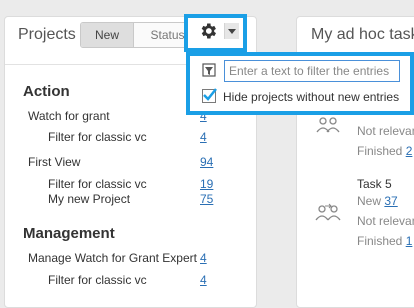 Image resolution: width=414 pixels, height=308 pixels. What do you see at coordinates (208, 31) in the screenshot?
I see `gear-icon` at bounding box center [208, 31].